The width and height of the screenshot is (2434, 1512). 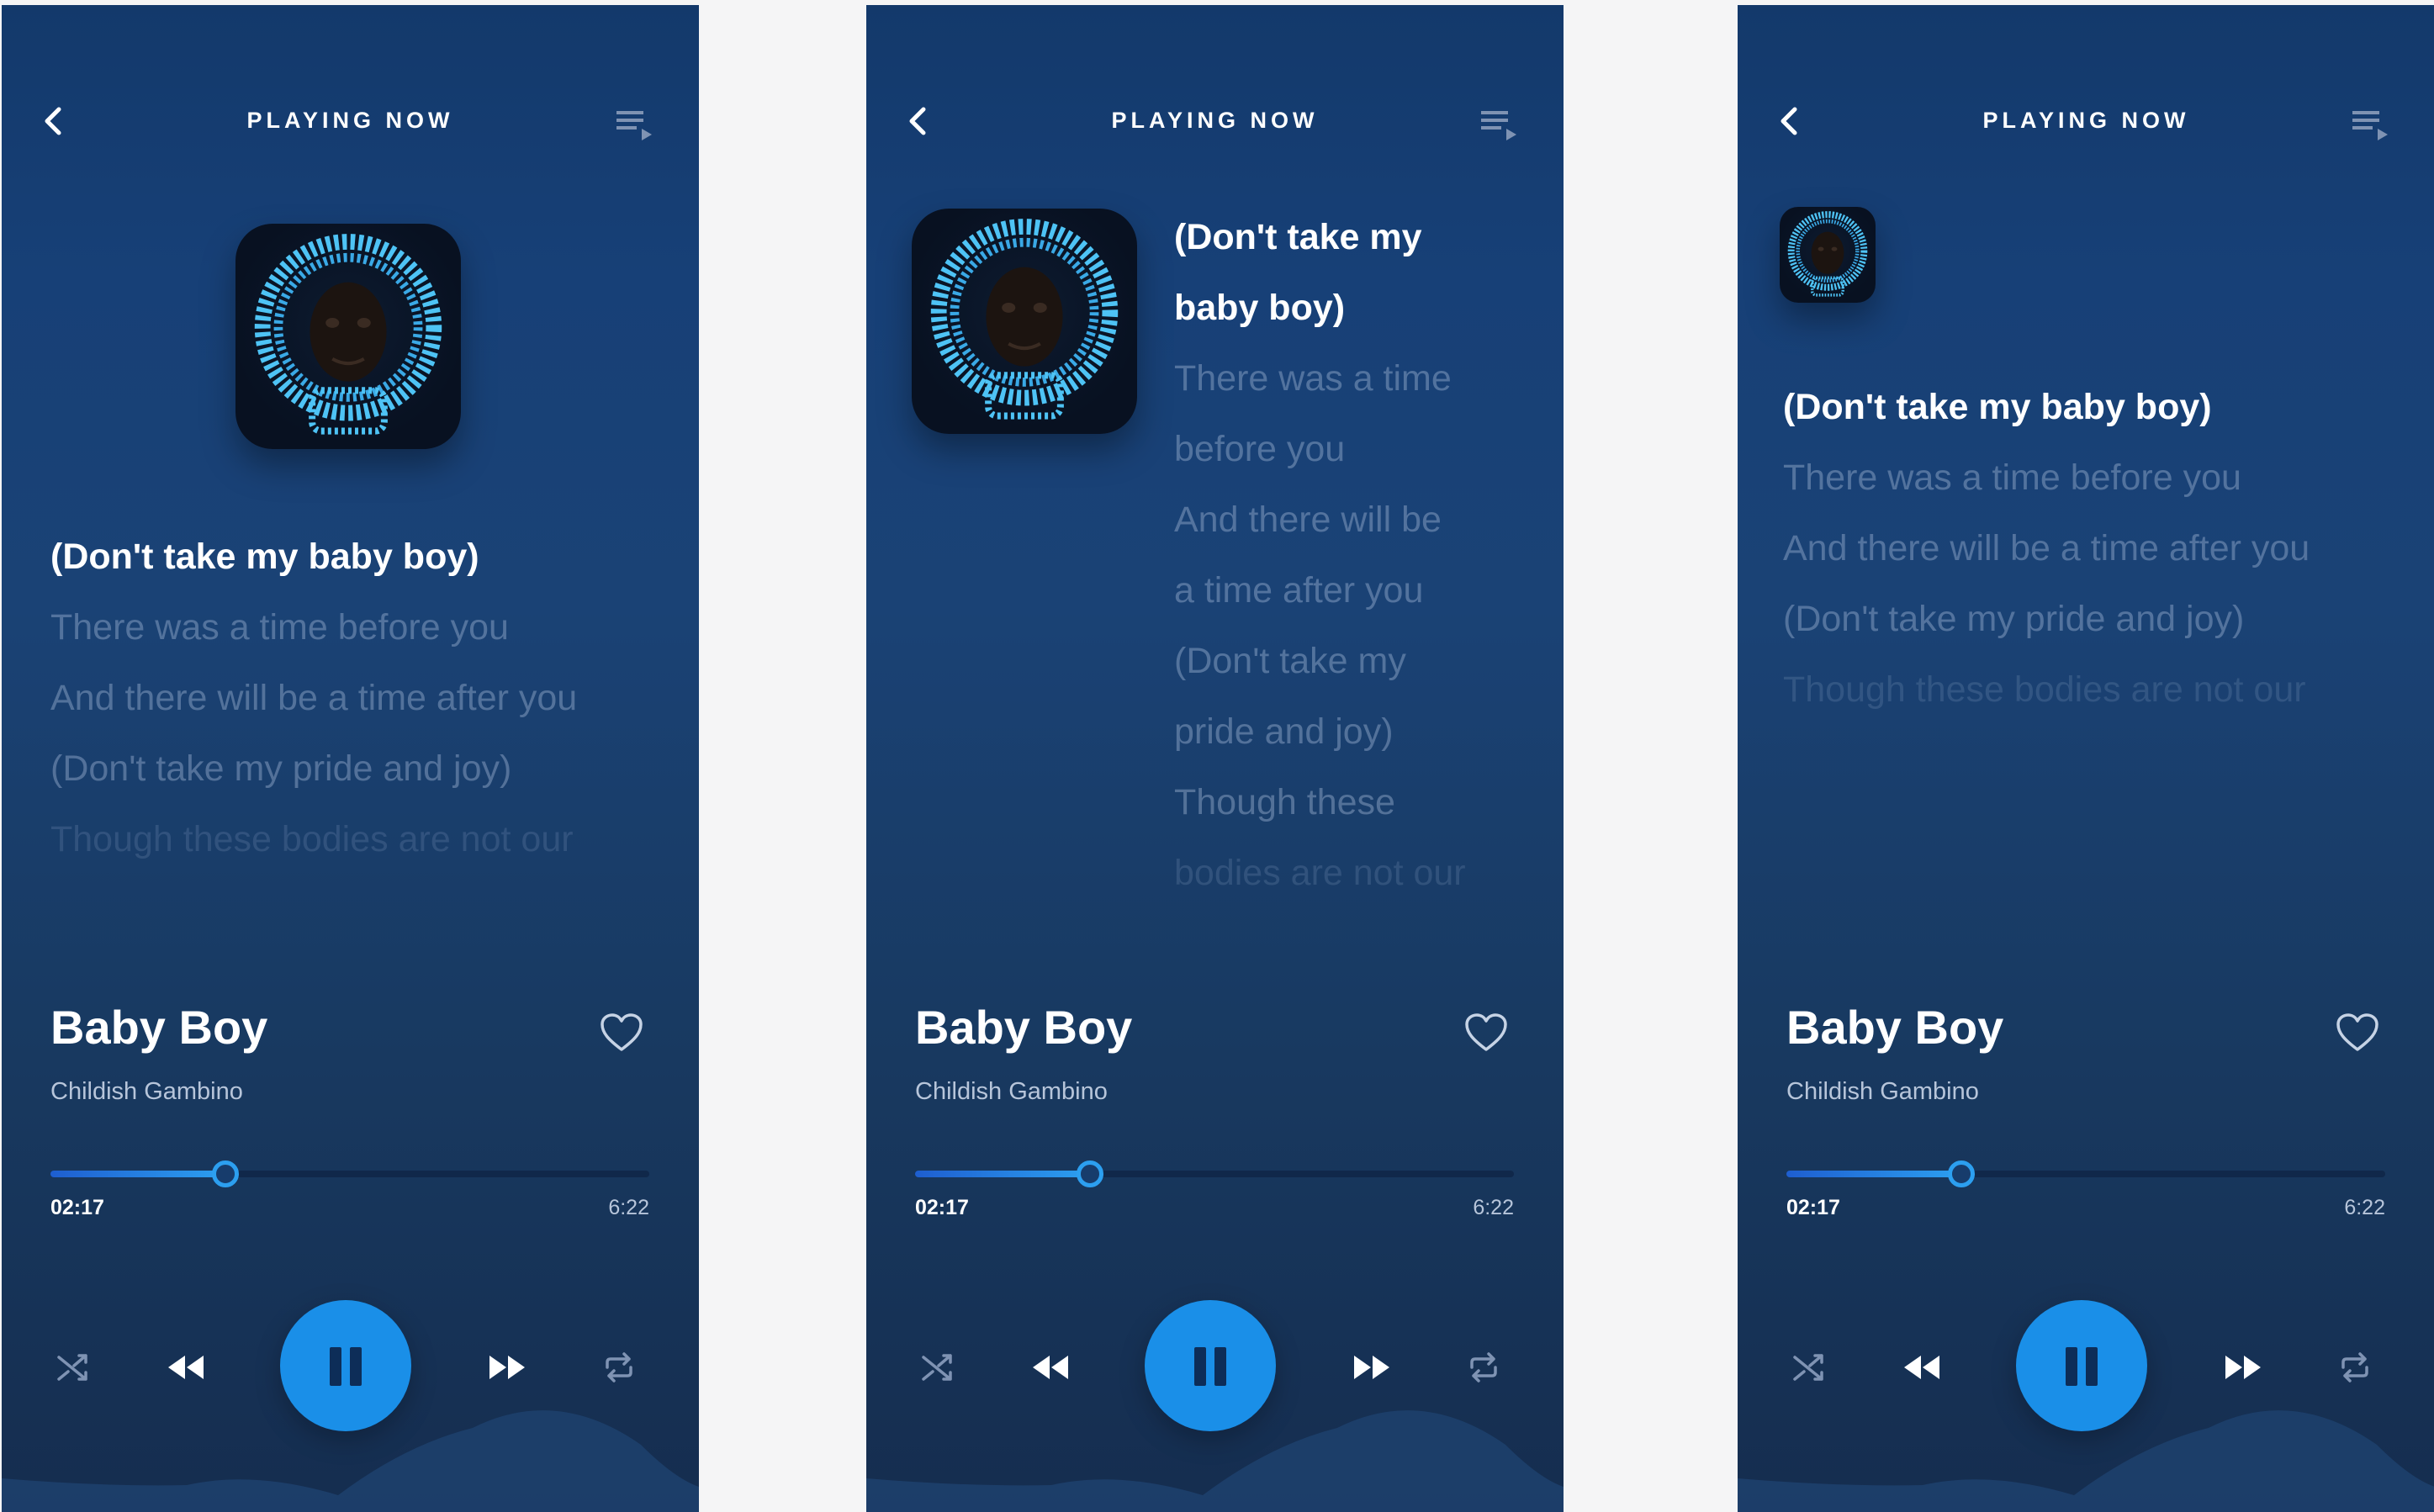 What do you see at coordinates (1298, 237) in the screenshot?
I see `lyric-line-active: (Don't take my` at bounding box center [1298, 237].